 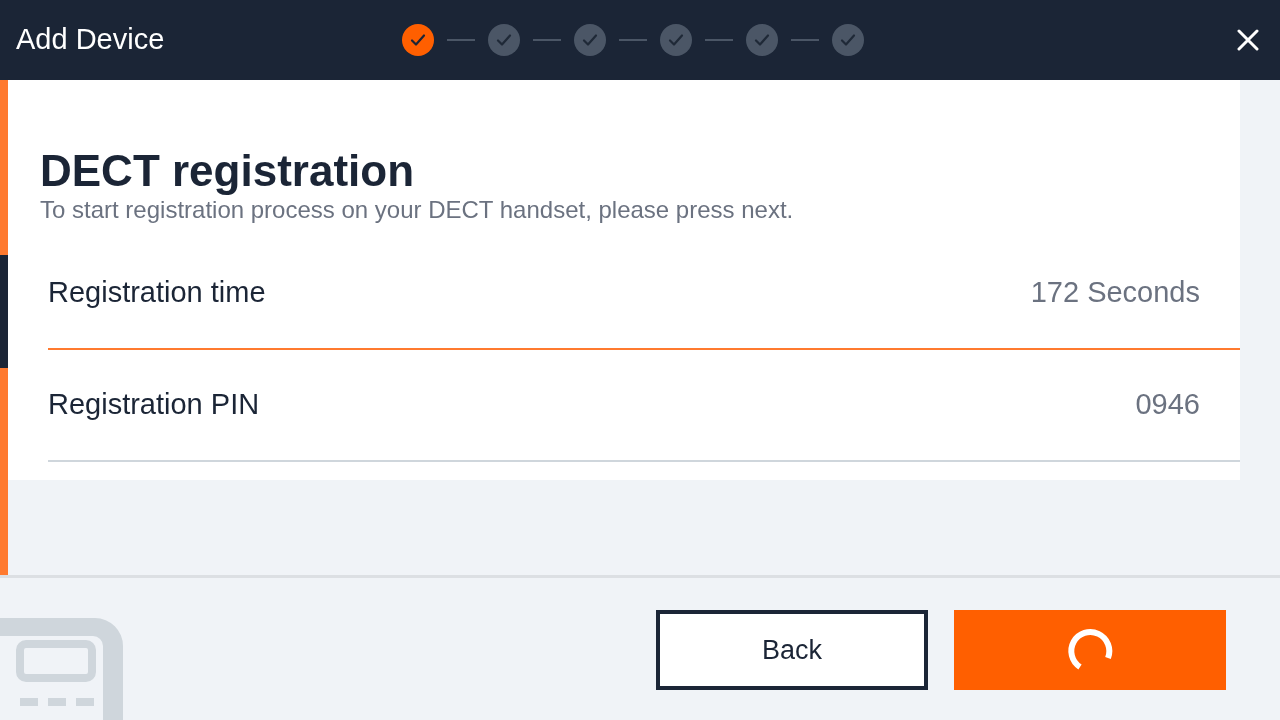 What do you see at coordinates (1090, 650) in the screenshot?
I see `next-button` at bounding box center [1090, 650].